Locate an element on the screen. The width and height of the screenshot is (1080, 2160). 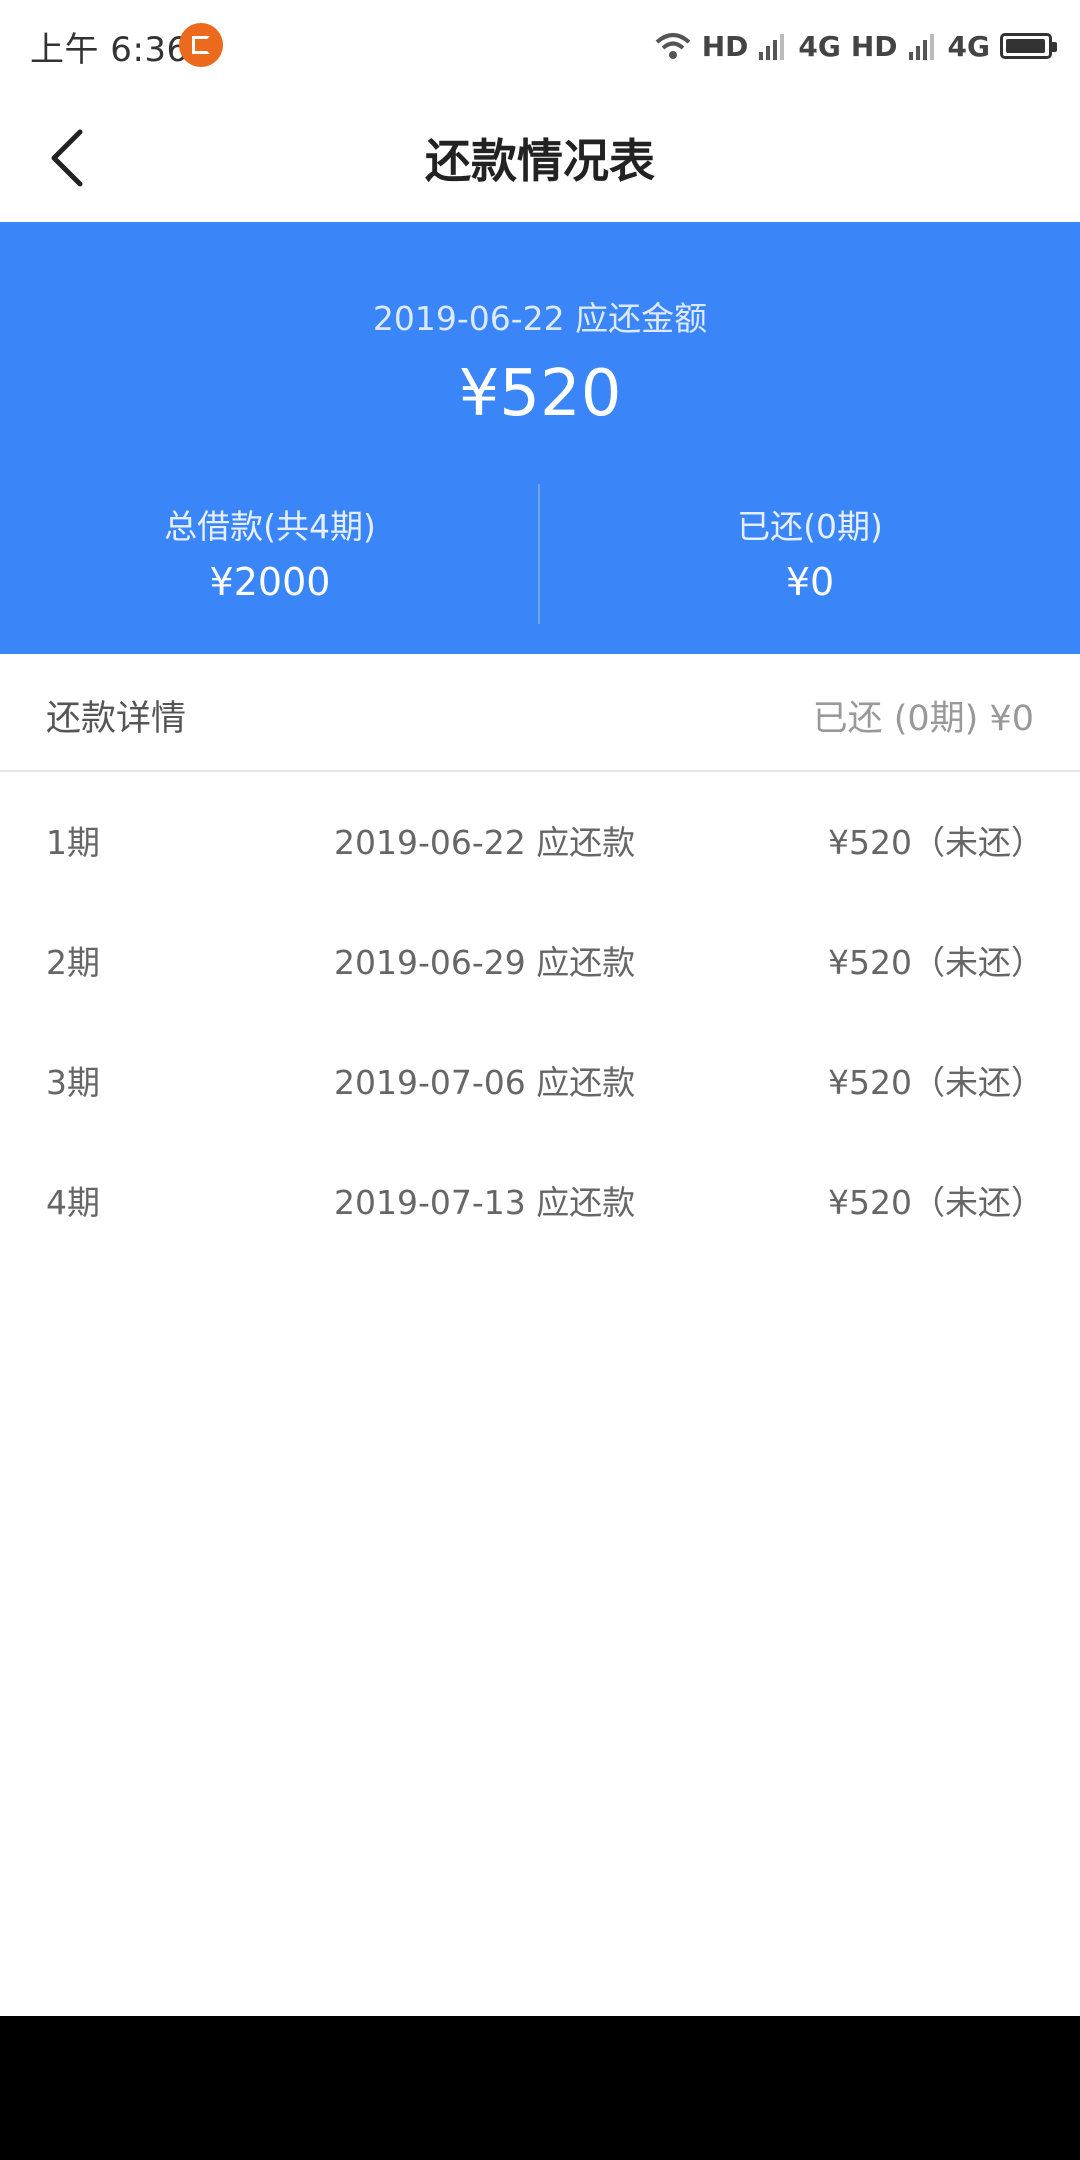
total-loan-label: 总借款(共4期) is located at coordinates (270, 526).